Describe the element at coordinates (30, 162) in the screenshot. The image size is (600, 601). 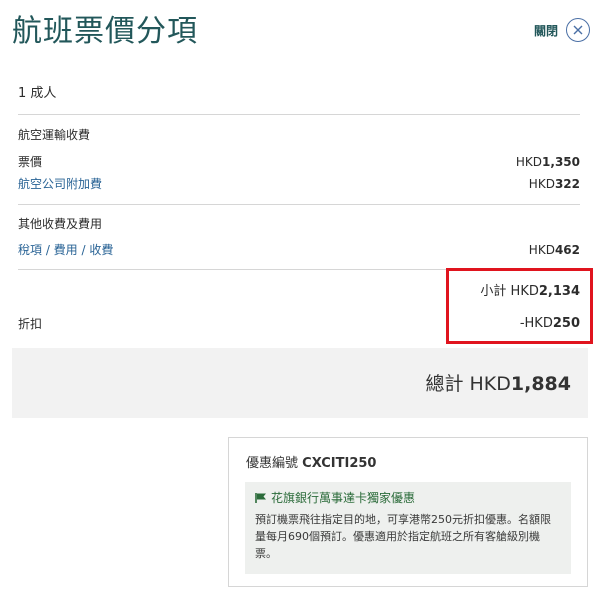
I see `fare-label: 票價` at that location.